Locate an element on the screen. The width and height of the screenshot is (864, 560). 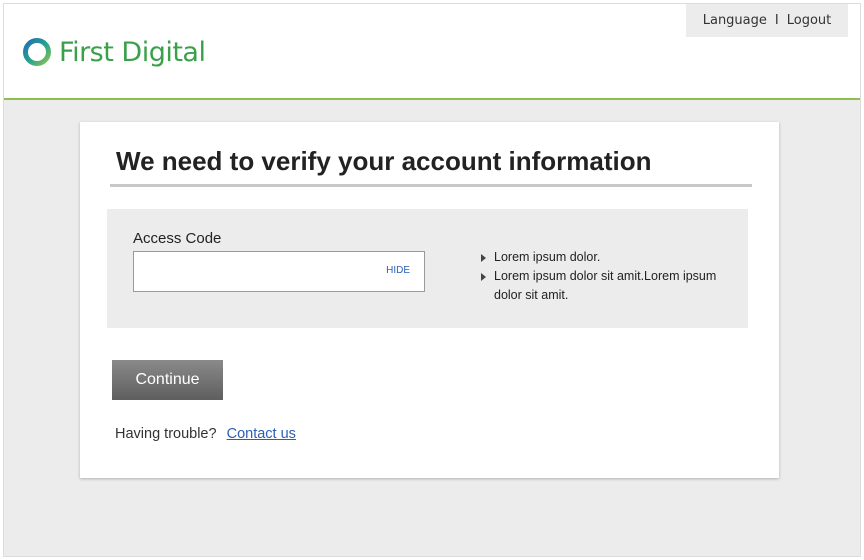
brand-logo: First Digital is located at coordinates (114, 52).